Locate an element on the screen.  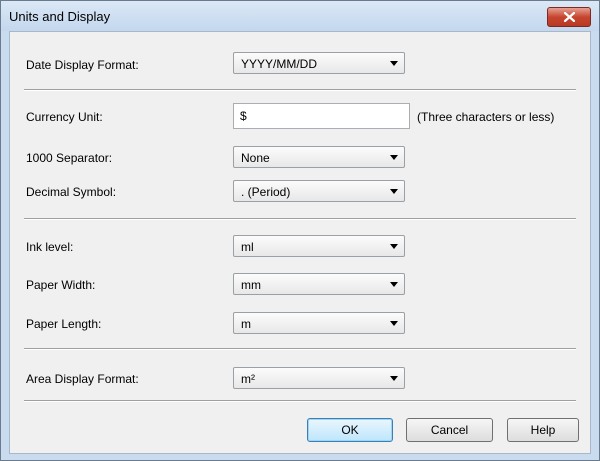
ink-level-select: ml is located at coordinates (319, 246).